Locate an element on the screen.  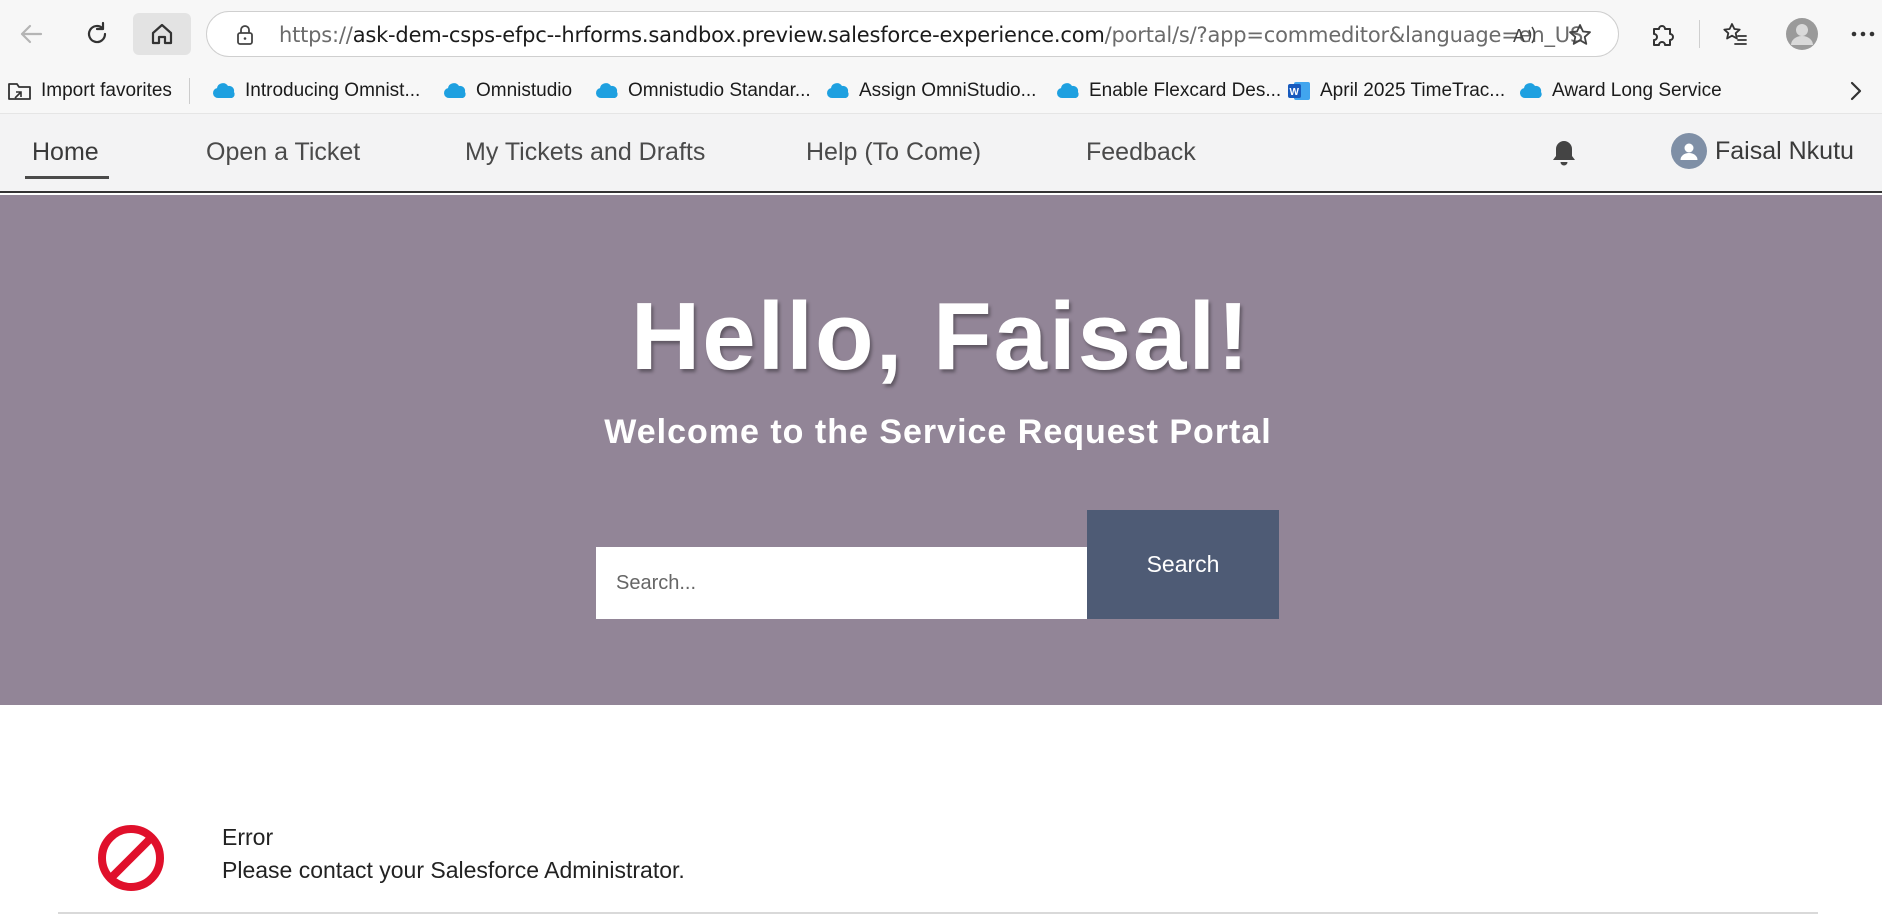
favorites-overflow-chevron-icon is located at coordinates (1856, 91).